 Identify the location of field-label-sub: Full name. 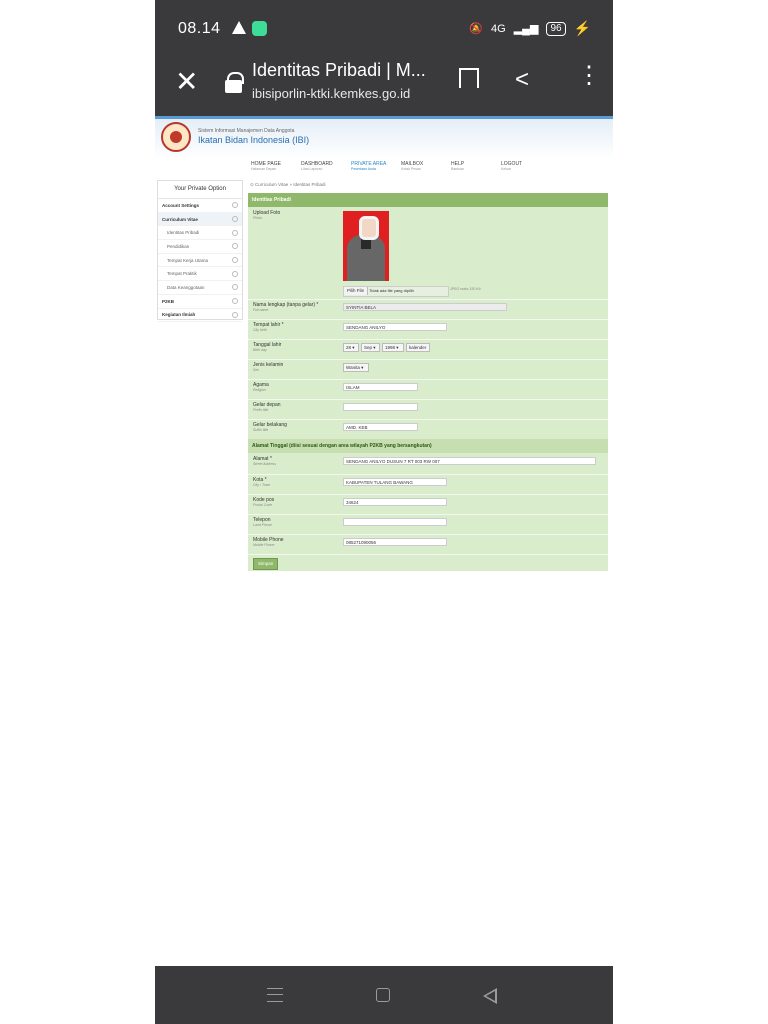
(261, 310).